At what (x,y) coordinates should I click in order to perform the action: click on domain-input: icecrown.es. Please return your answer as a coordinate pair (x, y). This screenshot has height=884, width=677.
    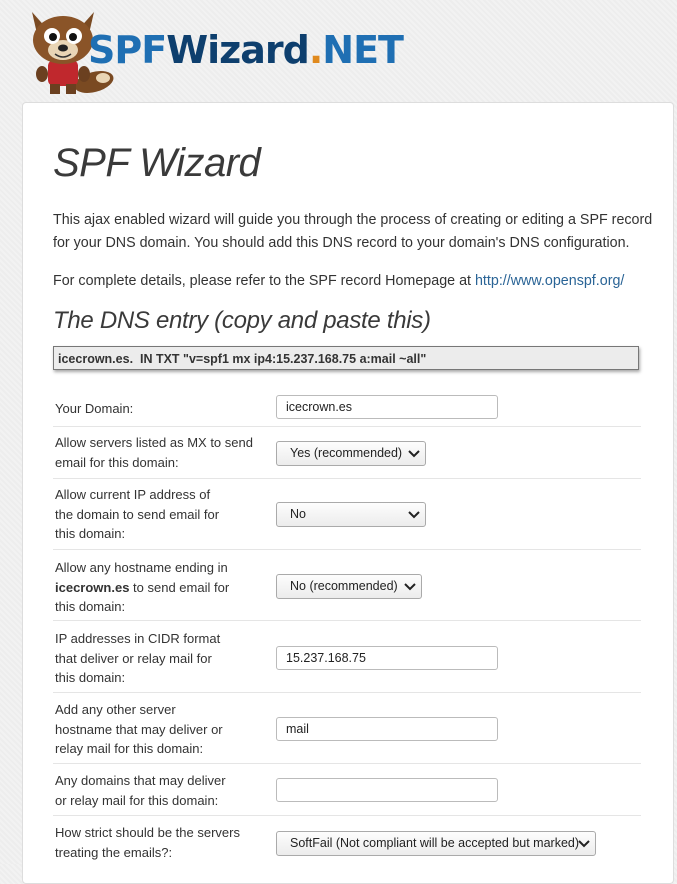
    Looking at the image, I should click on (387, 407).